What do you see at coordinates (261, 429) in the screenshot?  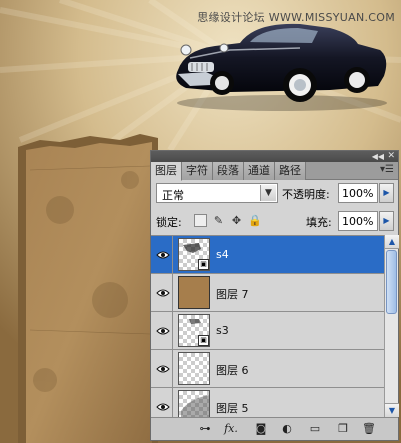 I see `mask-icon: ◙` at bounding box center [261, 429].